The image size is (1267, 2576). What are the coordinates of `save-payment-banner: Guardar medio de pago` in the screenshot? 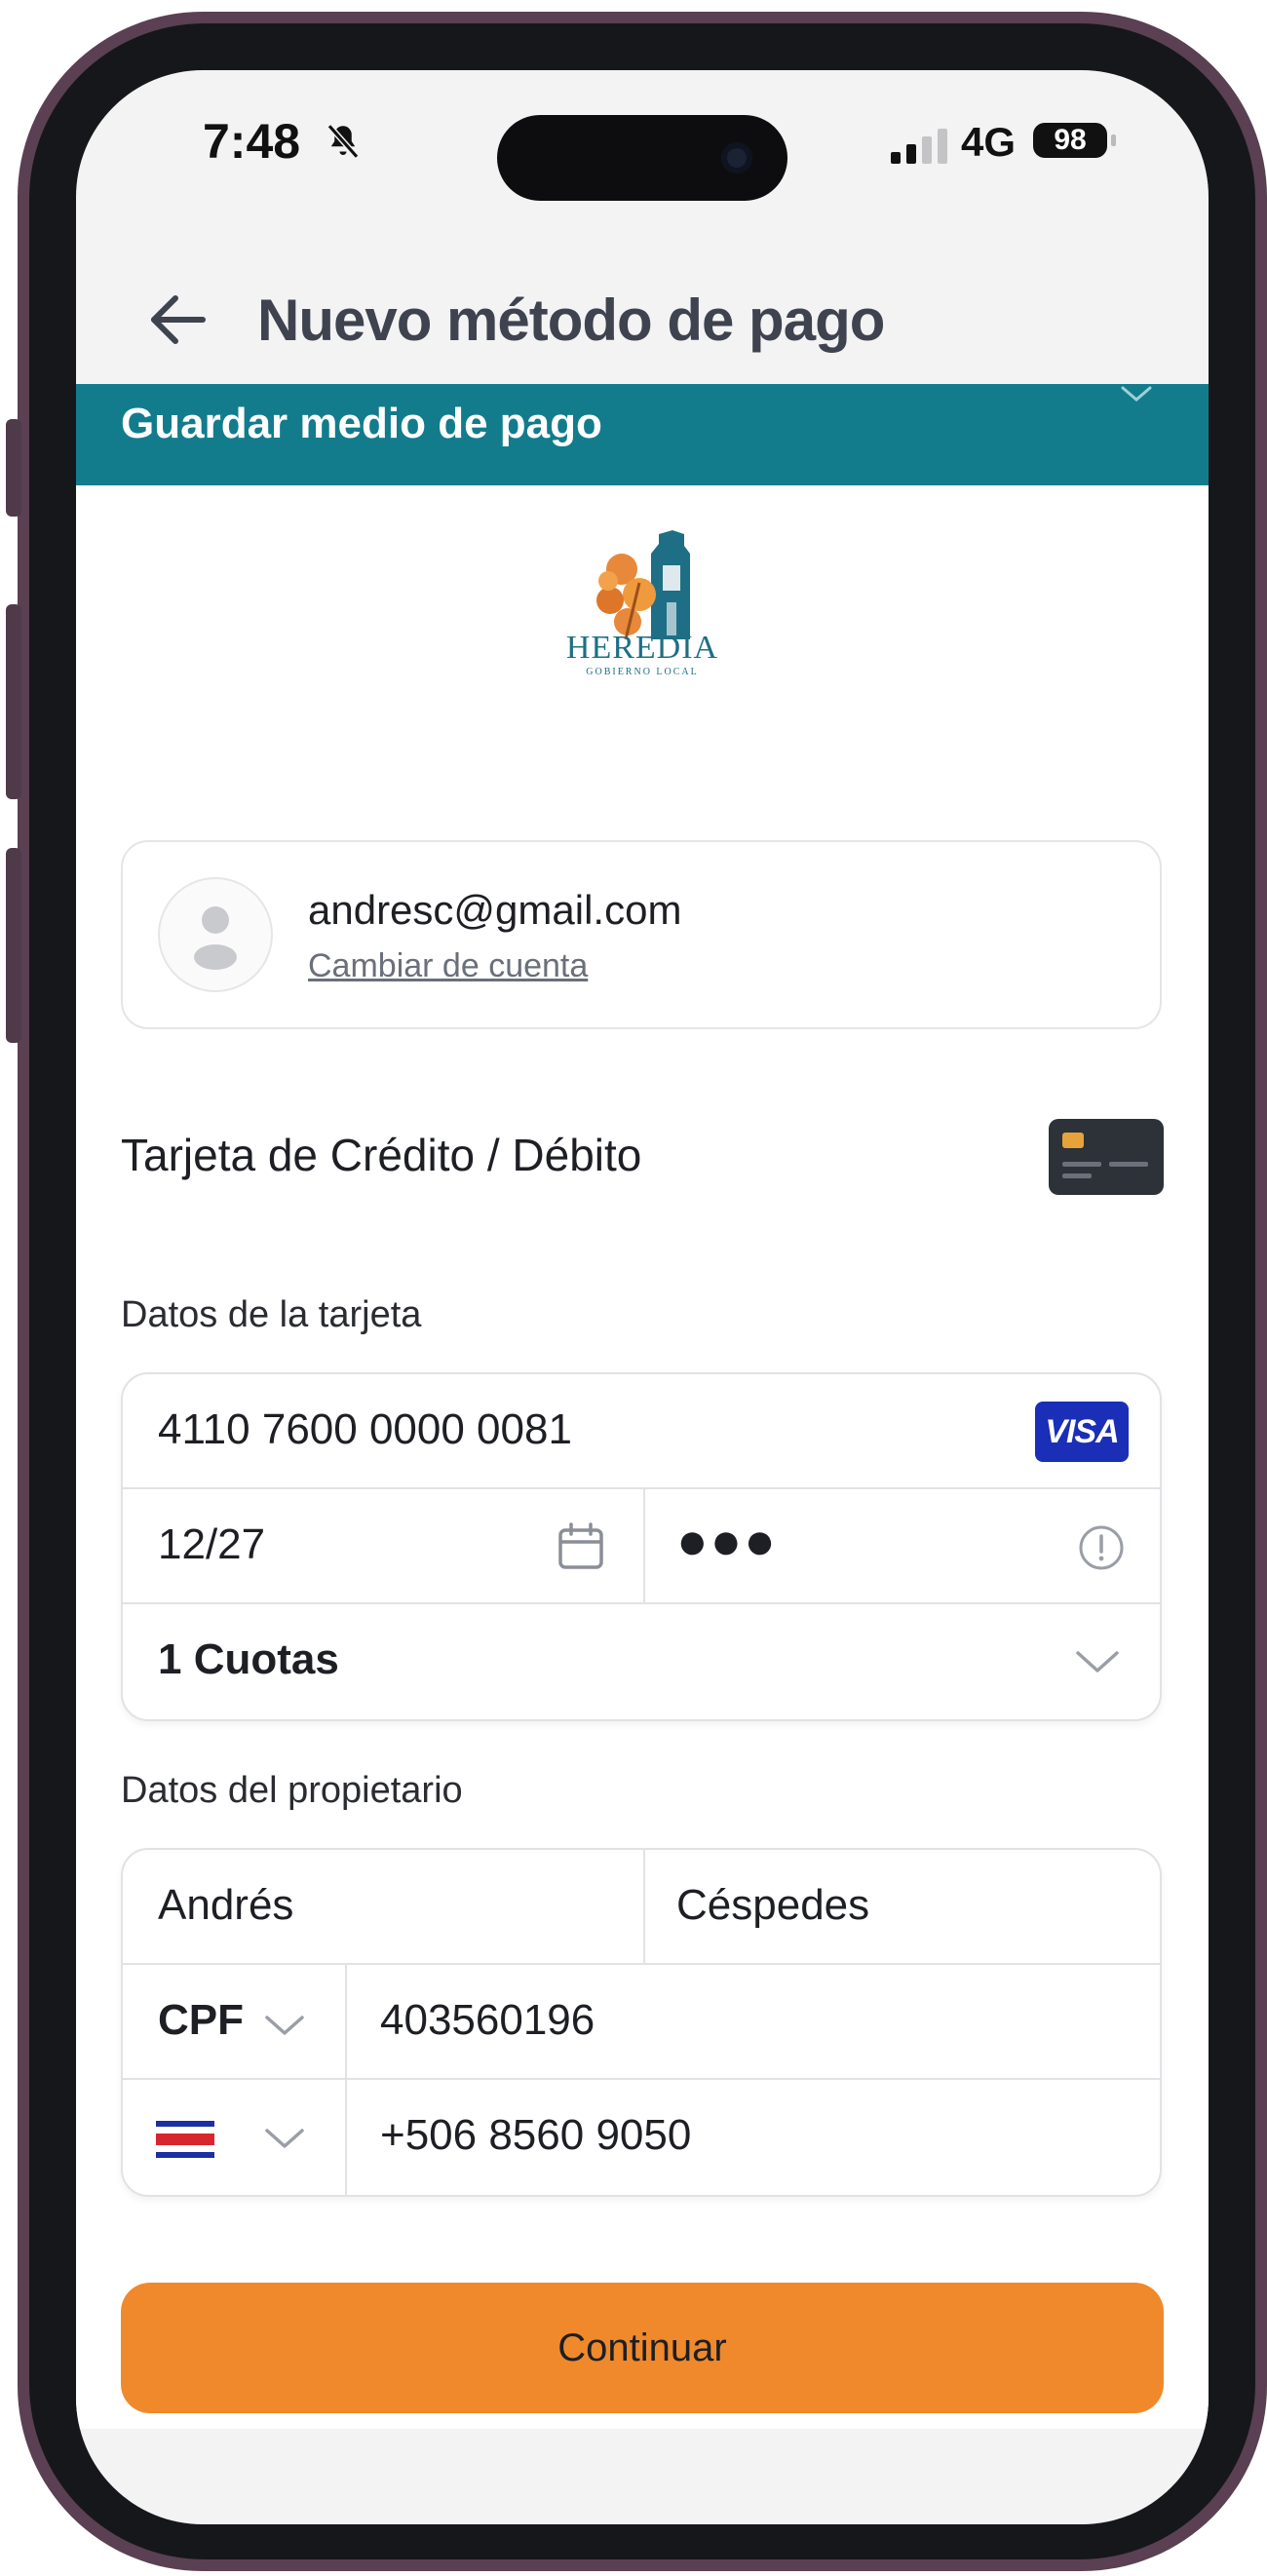 It's located at (642, 434).